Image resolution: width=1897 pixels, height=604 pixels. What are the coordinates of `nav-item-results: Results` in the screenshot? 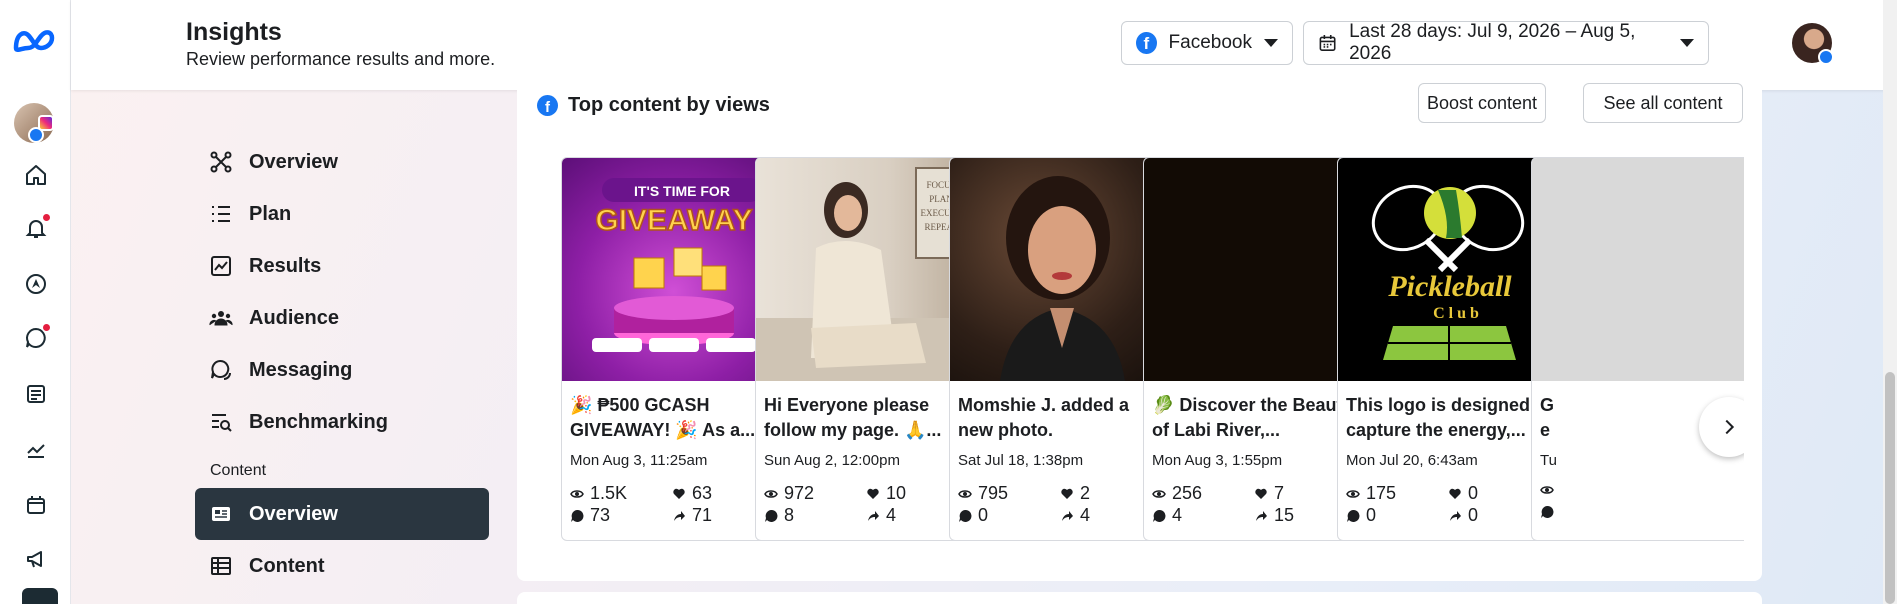 It's located at (342, 266).